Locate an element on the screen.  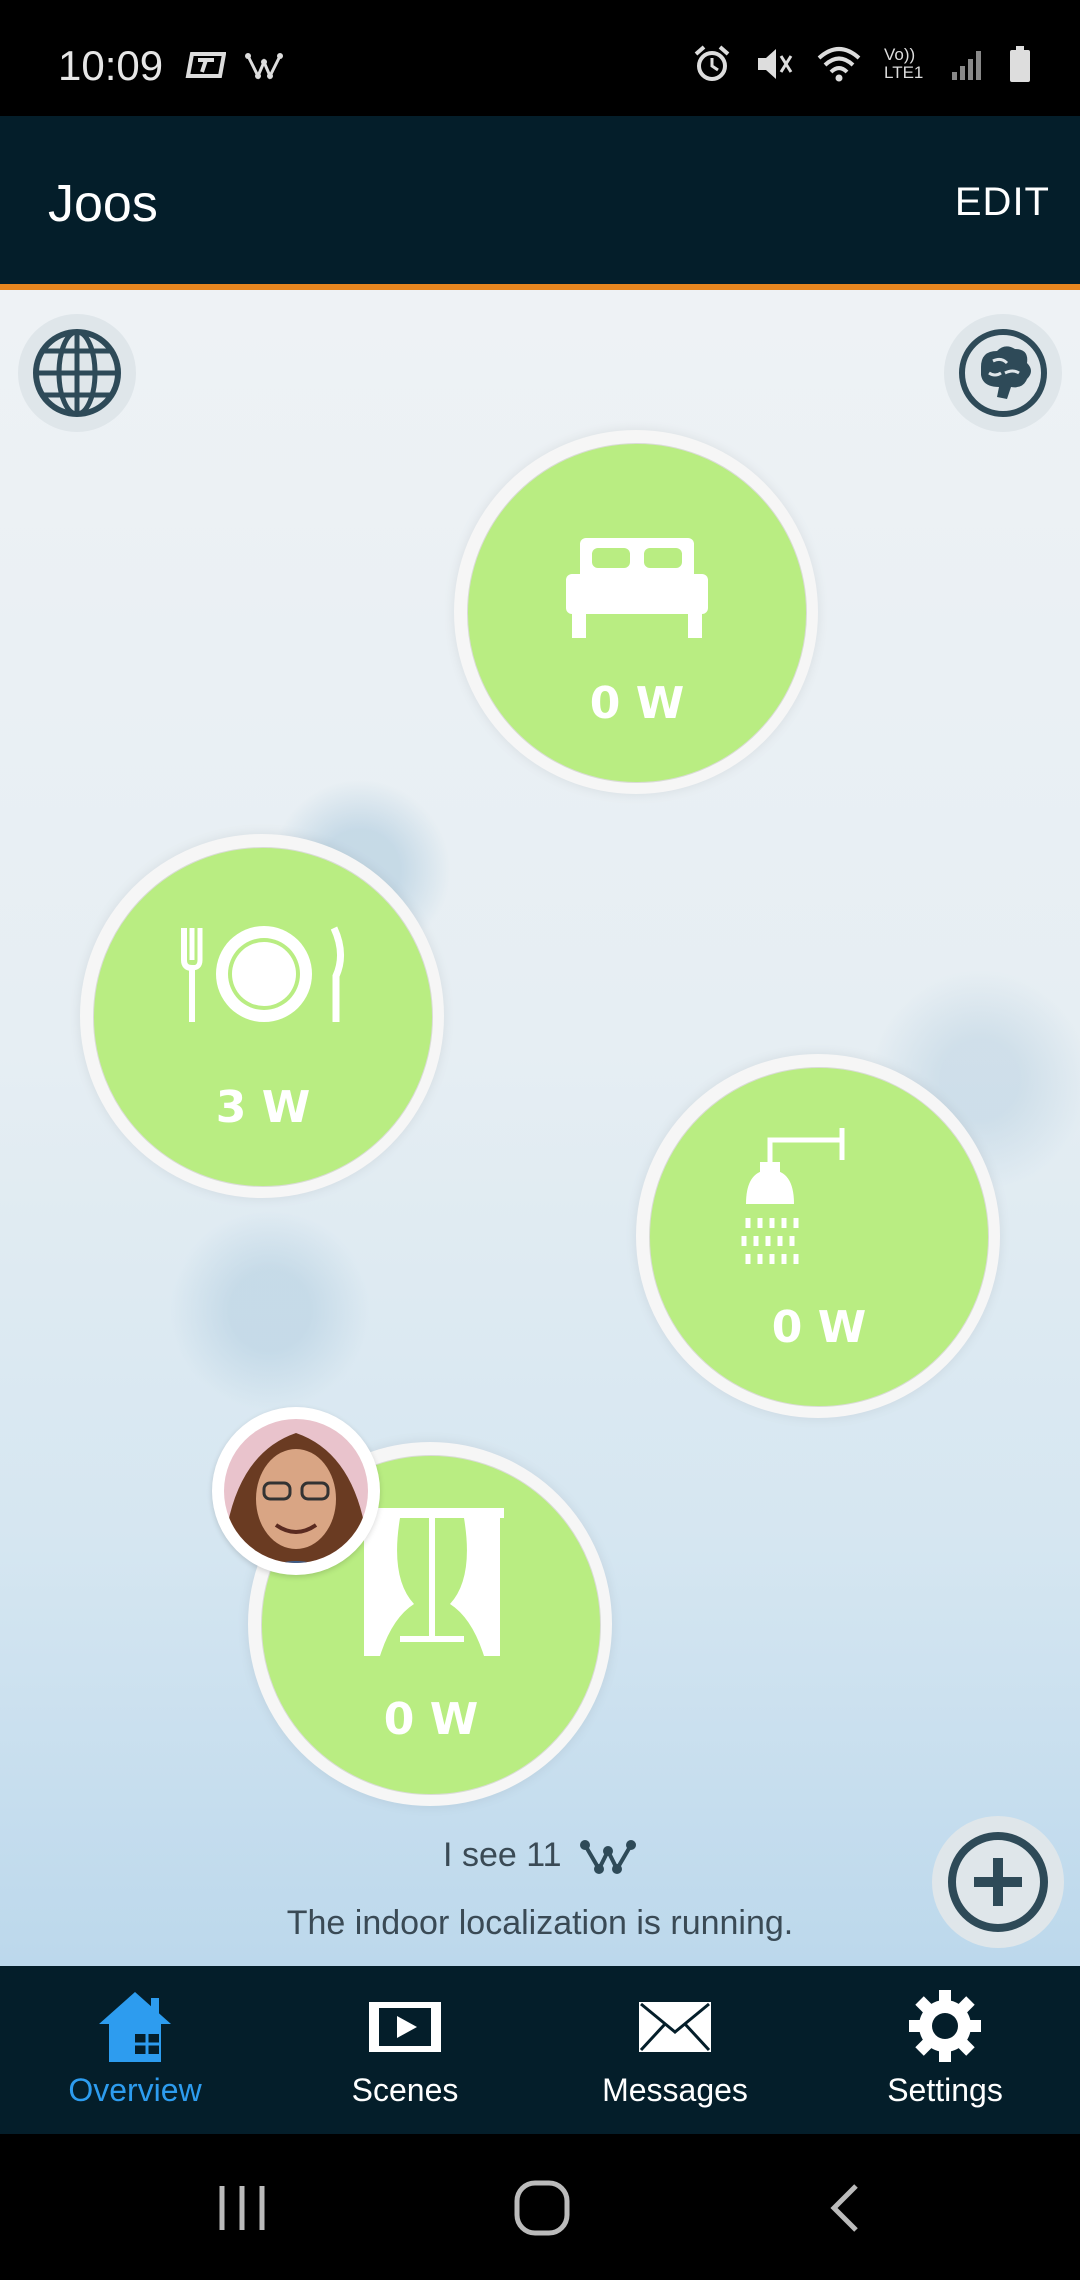
room-bedroom-circle: 0 W is located at coordinates (637, 613).